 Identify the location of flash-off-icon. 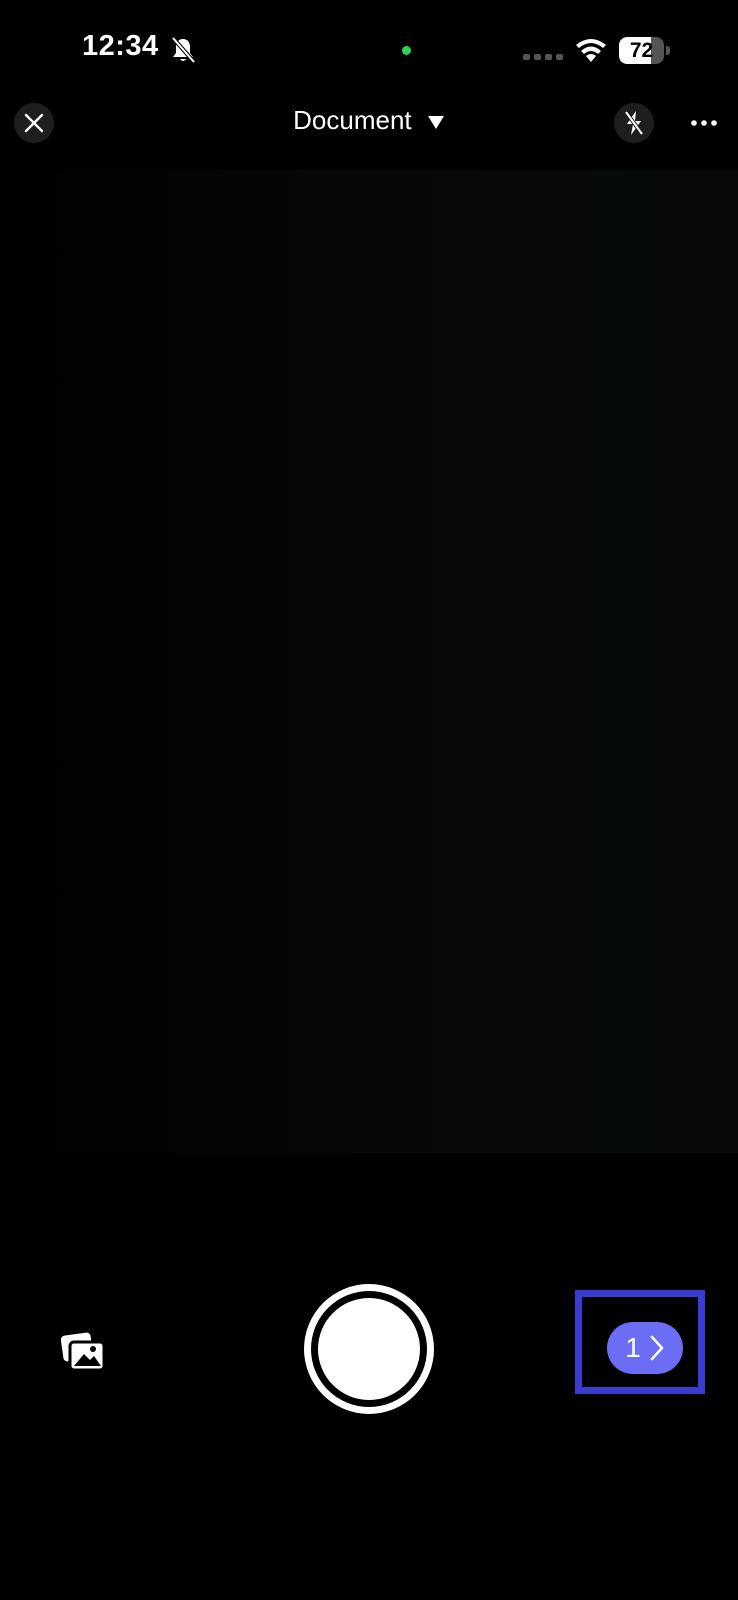
(634, 123).